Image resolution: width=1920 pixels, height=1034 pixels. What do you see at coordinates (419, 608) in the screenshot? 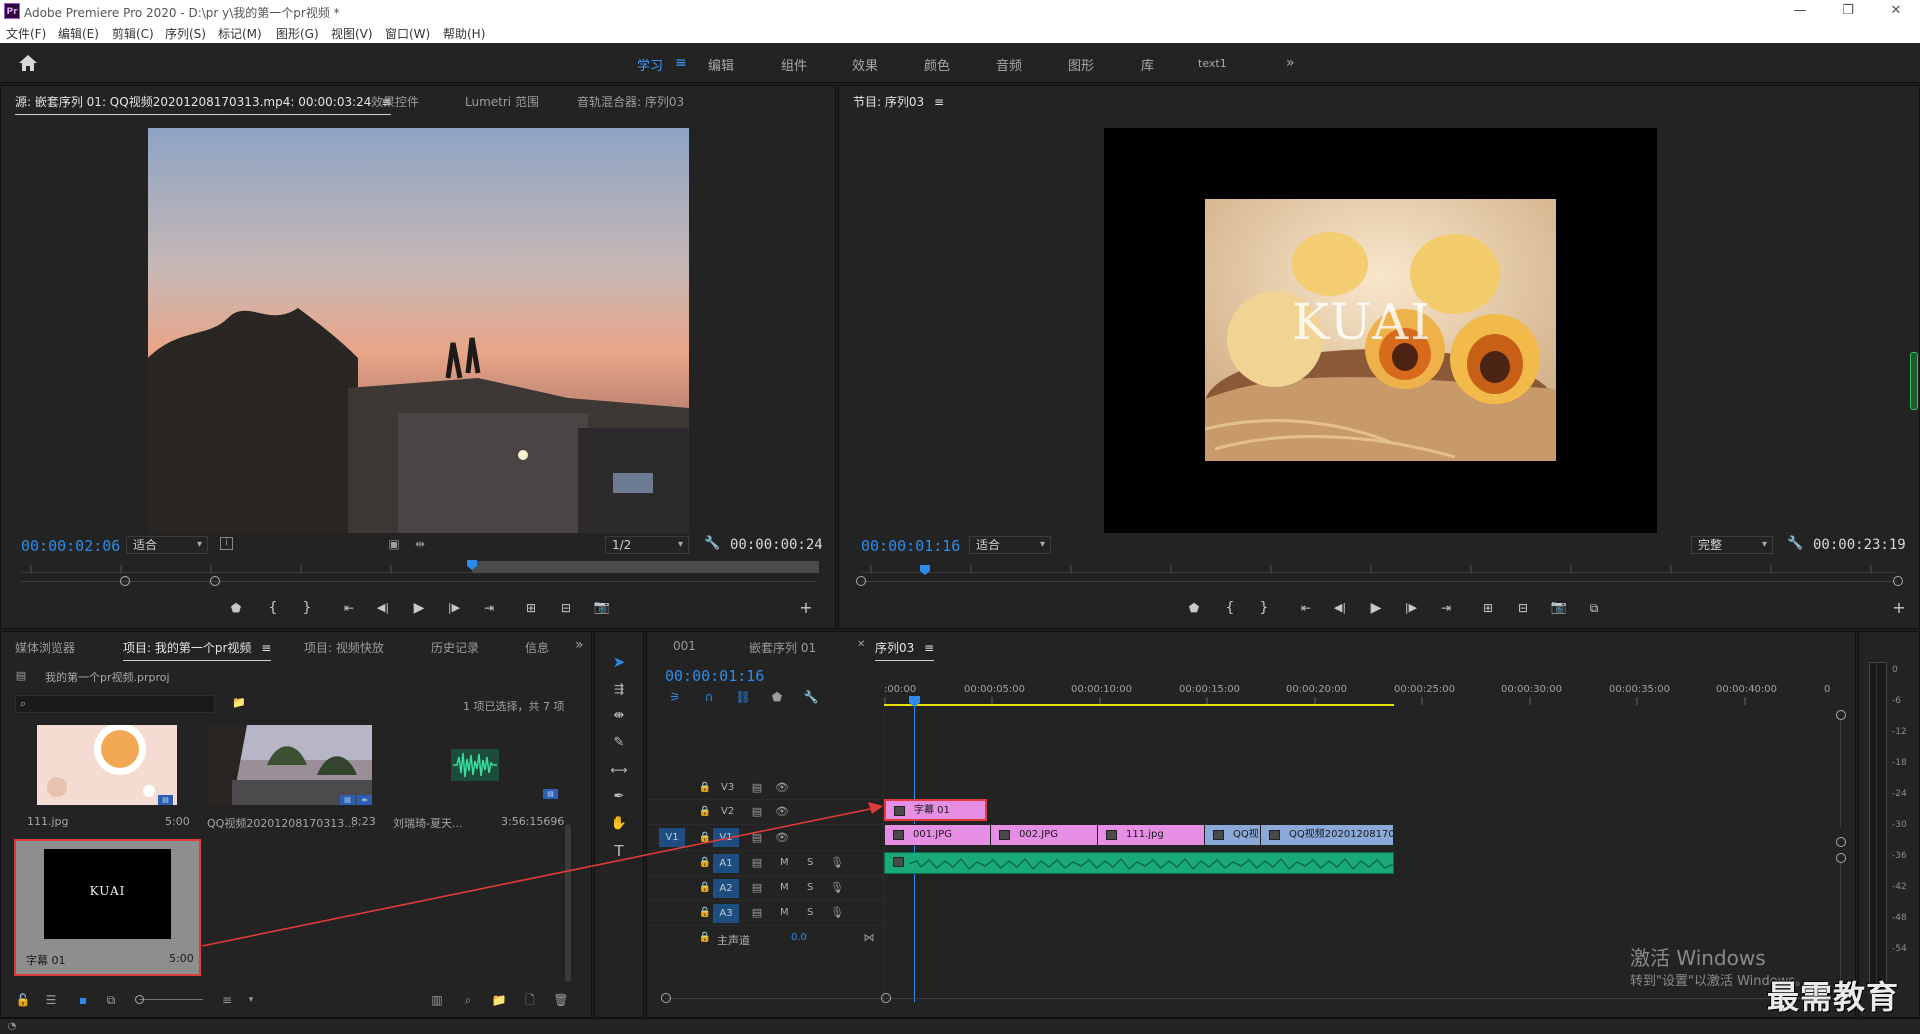
I see `play-icon: ▶` at bounding box center [419, 608].